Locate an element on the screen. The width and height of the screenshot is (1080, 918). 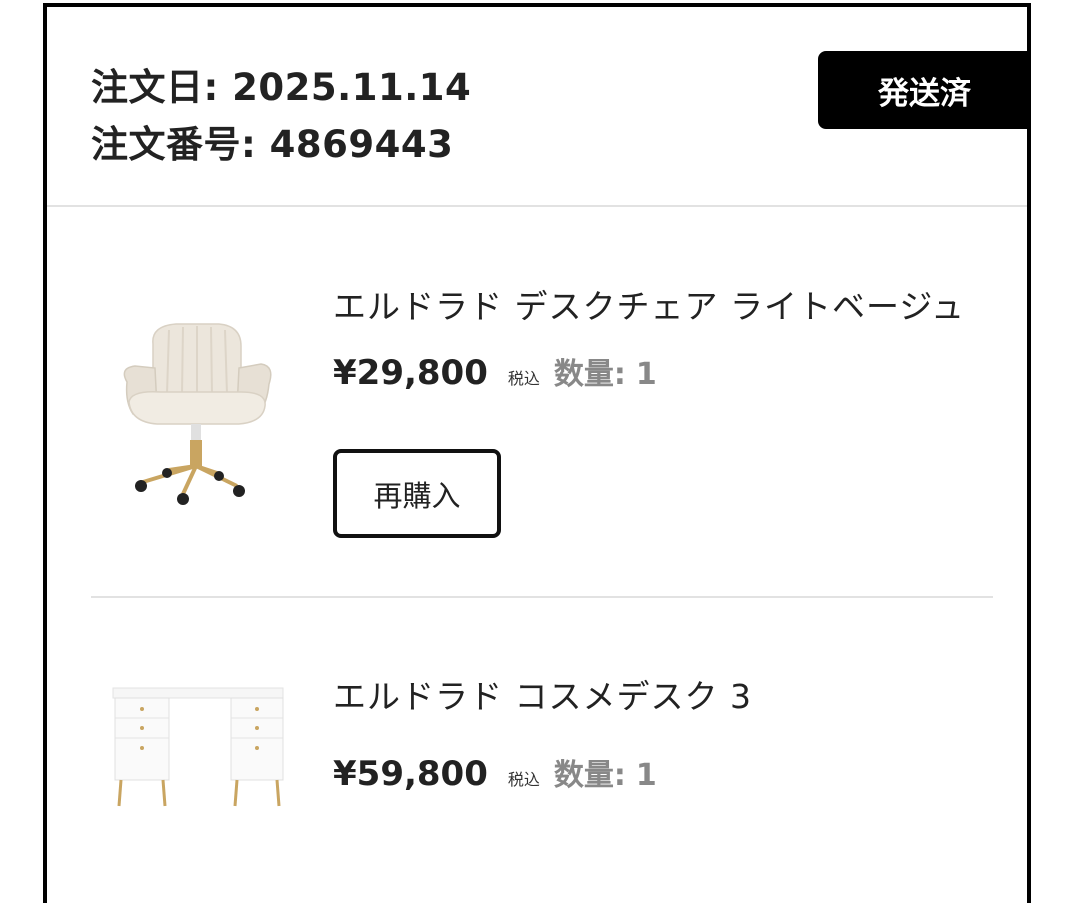
rebuy-button: 再購入 is located at coordinates (417, 493).